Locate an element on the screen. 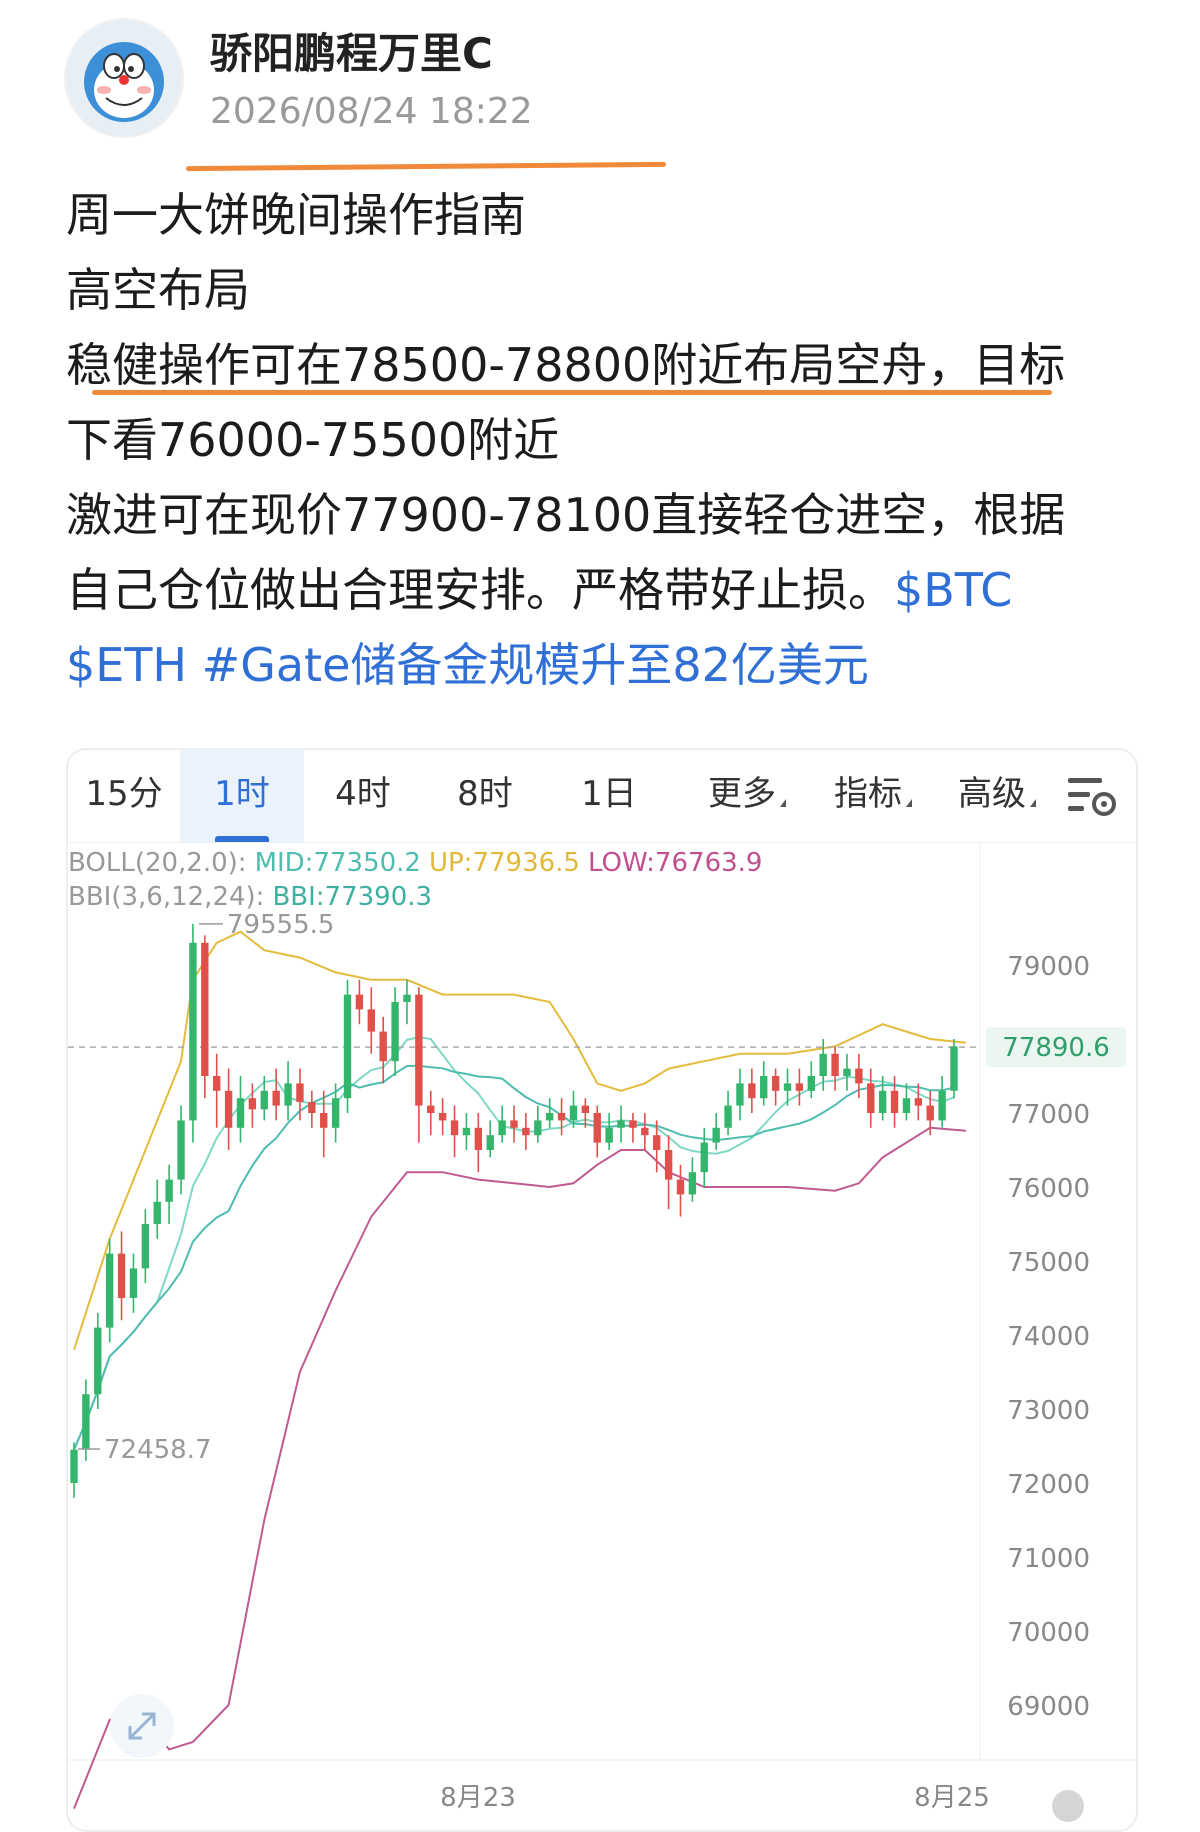 The width and height of the screenshot is (1200, 1832). x-tick-label: 8月23 is located at coordinates (478, 1798).